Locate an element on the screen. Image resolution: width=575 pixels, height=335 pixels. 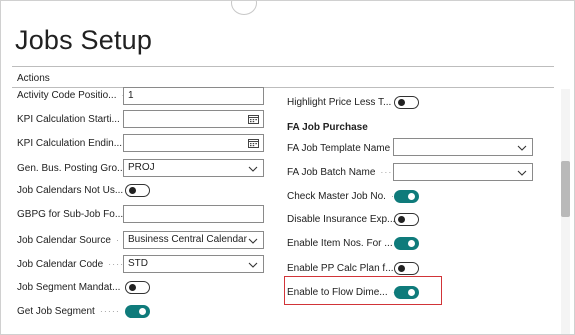
field-disable-insurance-exp: Disable Insurance Exp... · is located at coordinates (345, 219).